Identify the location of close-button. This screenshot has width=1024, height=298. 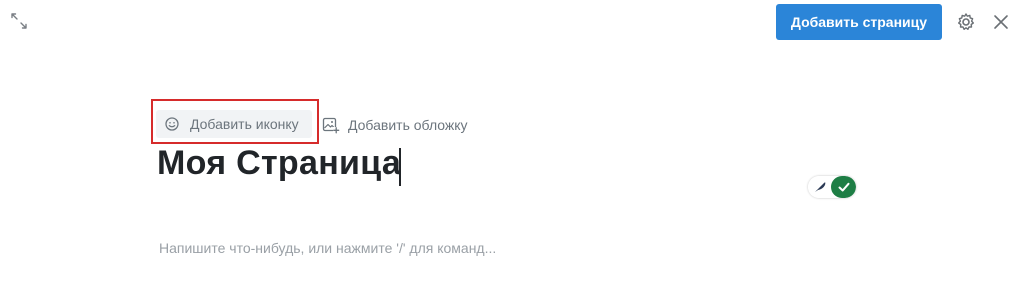
(1001, 22).